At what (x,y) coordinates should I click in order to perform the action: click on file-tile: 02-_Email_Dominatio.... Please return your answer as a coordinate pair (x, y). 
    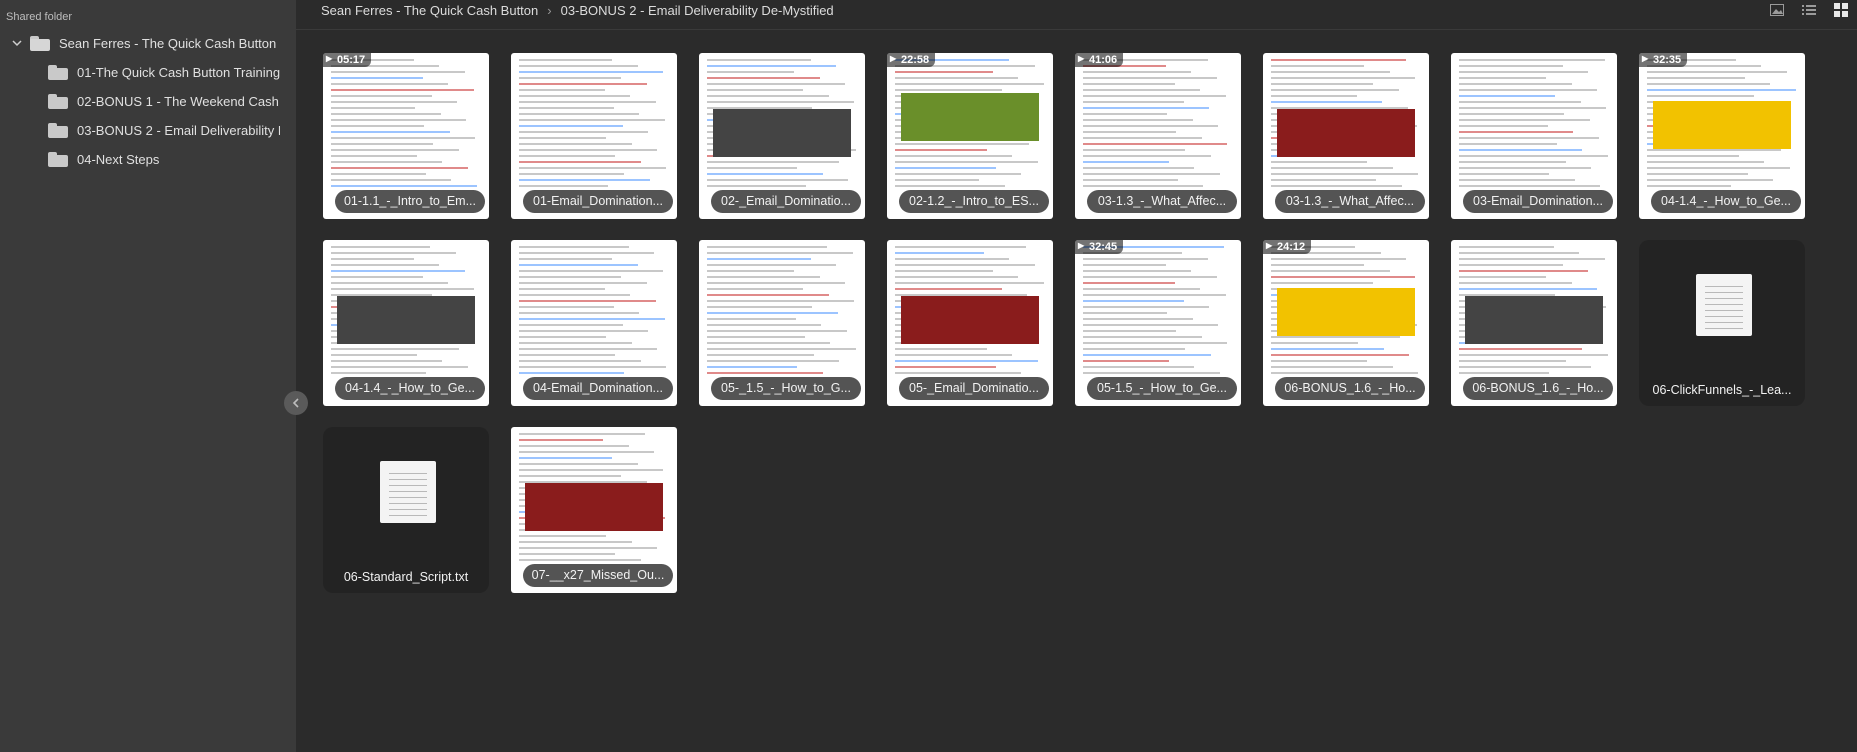
    Looking at the image, I should click on (782, 136).